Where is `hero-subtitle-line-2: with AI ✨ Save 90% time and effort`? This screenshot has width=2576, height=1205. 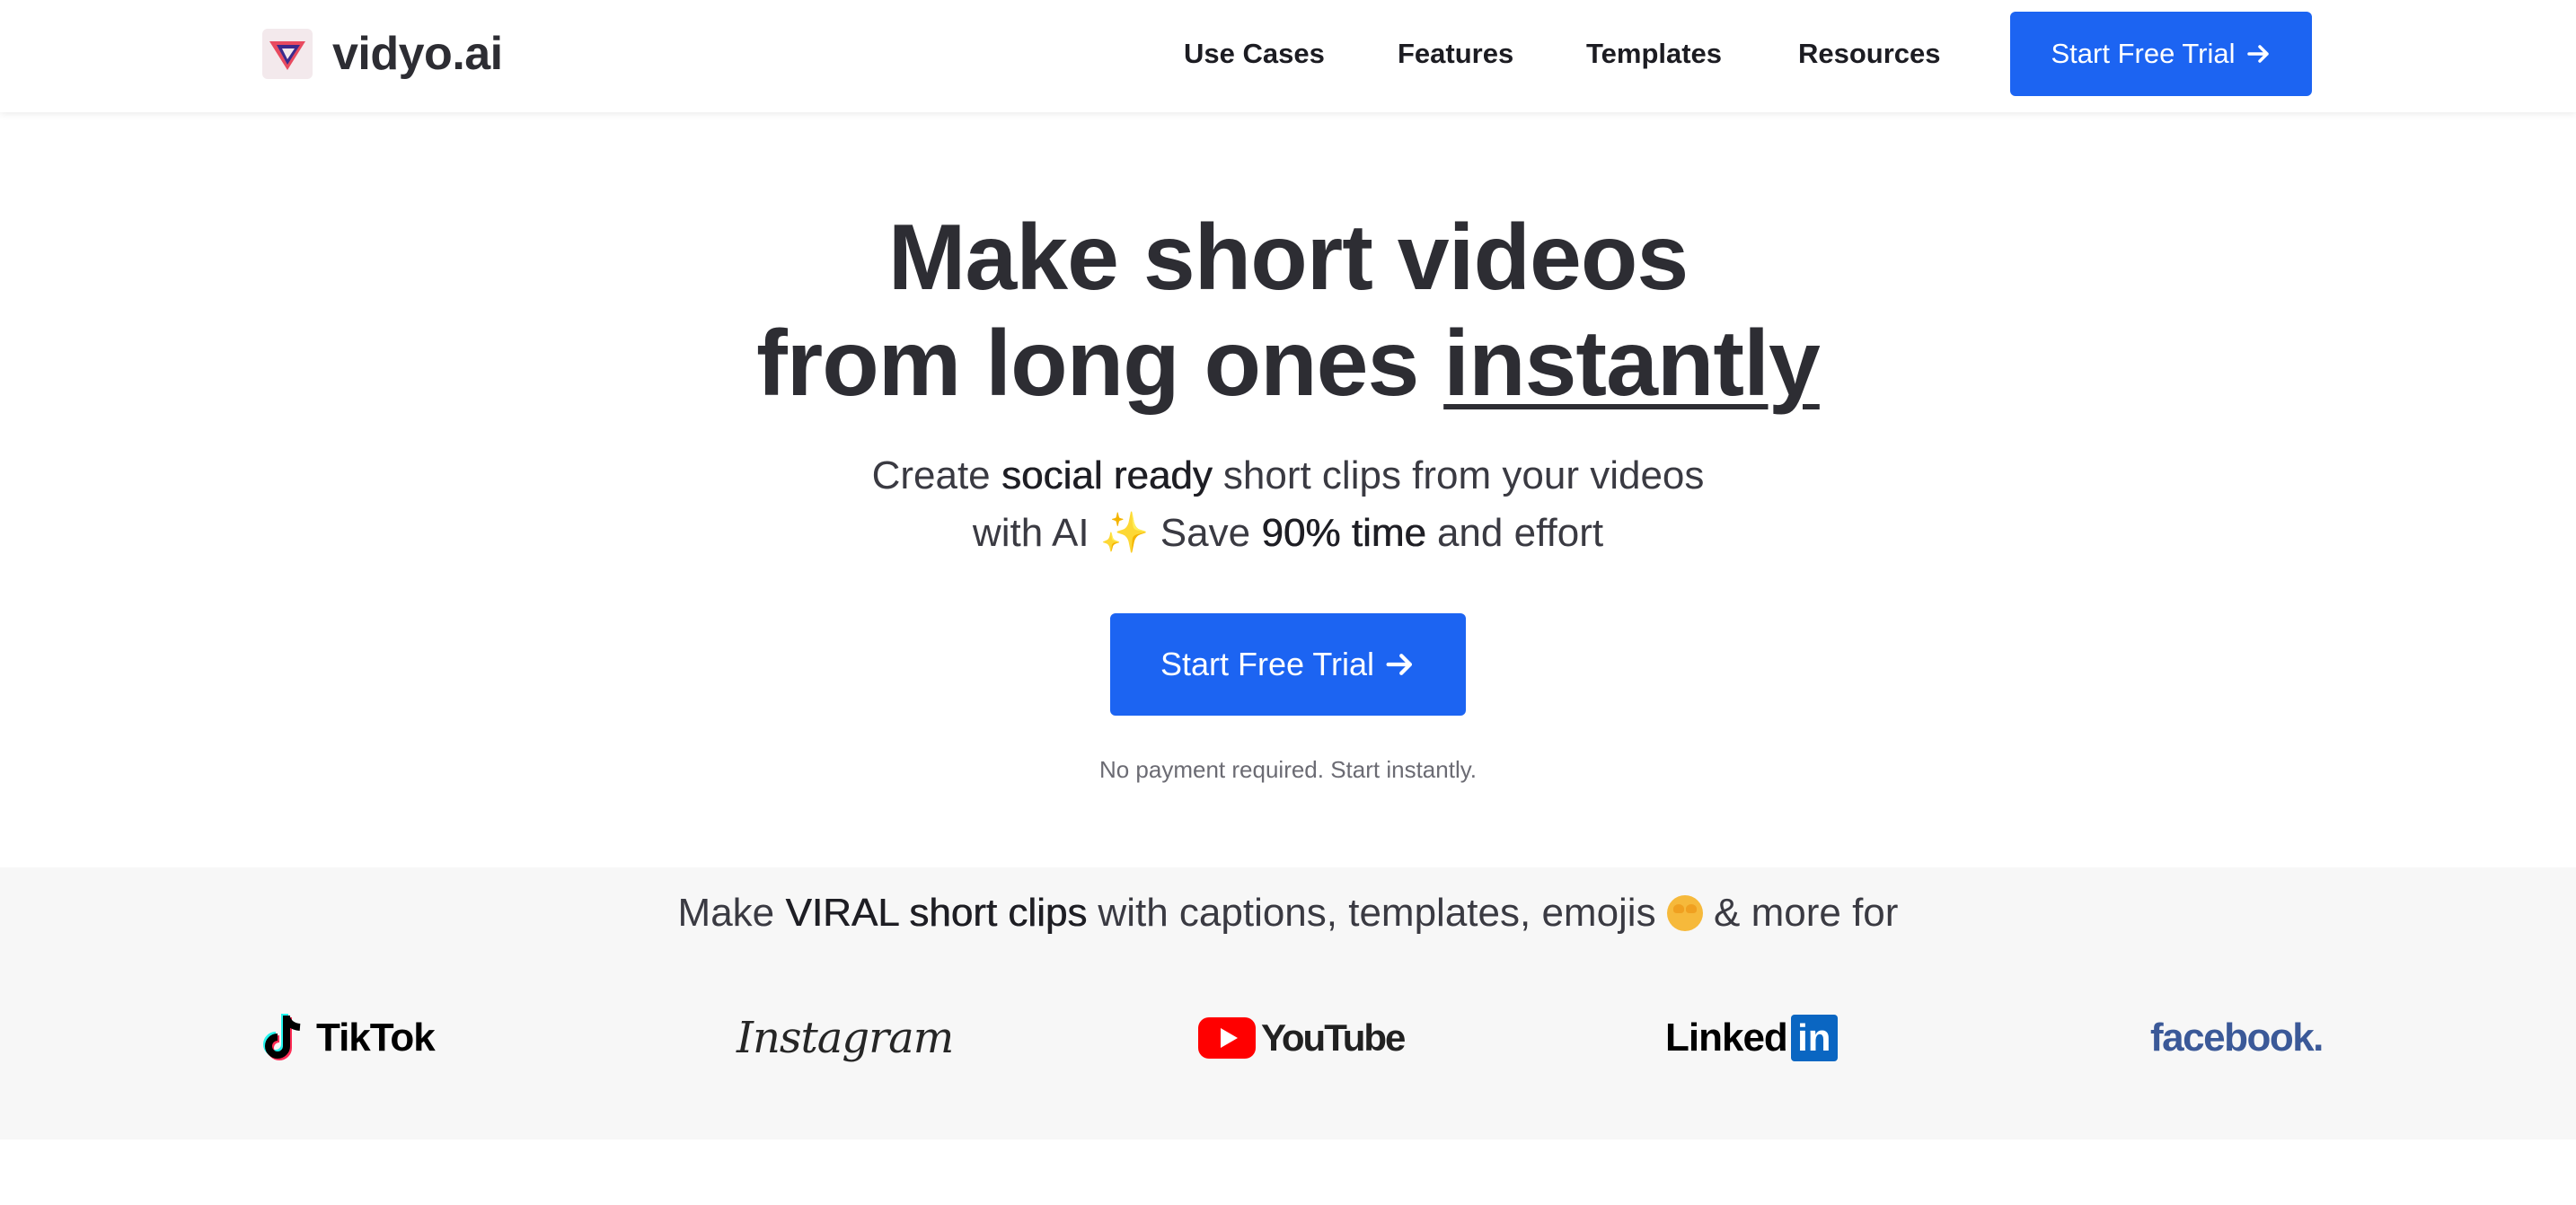 hero-subtitle-line-2: with AI ✨ Save 90% time and effort is located at coordinates (1288, 534).